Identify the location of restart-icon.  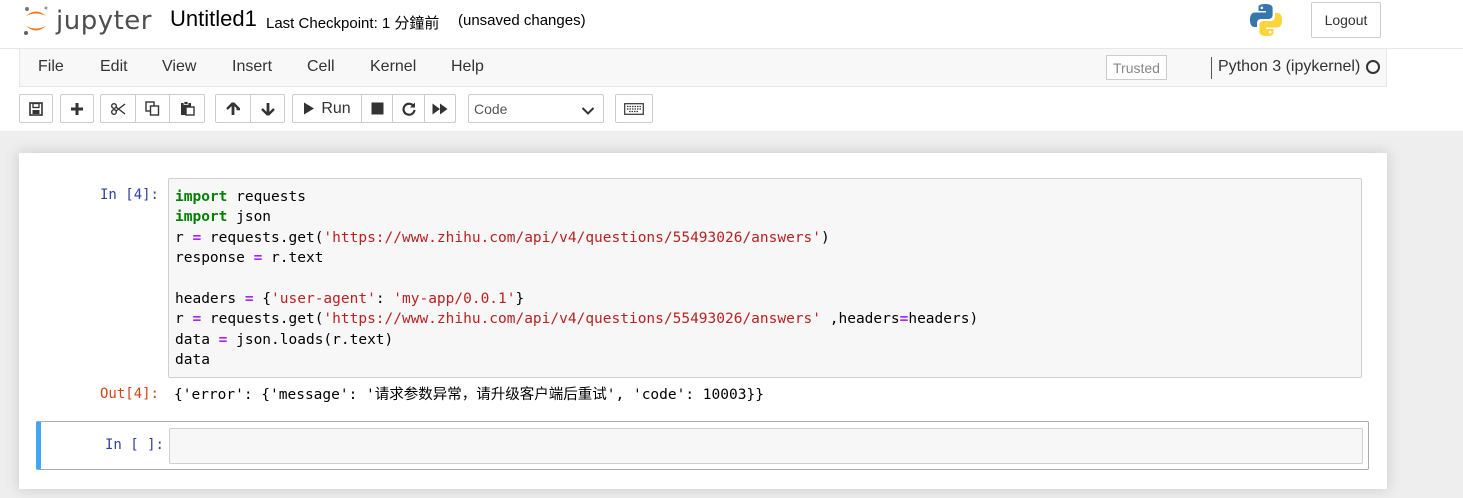
(408, 109).